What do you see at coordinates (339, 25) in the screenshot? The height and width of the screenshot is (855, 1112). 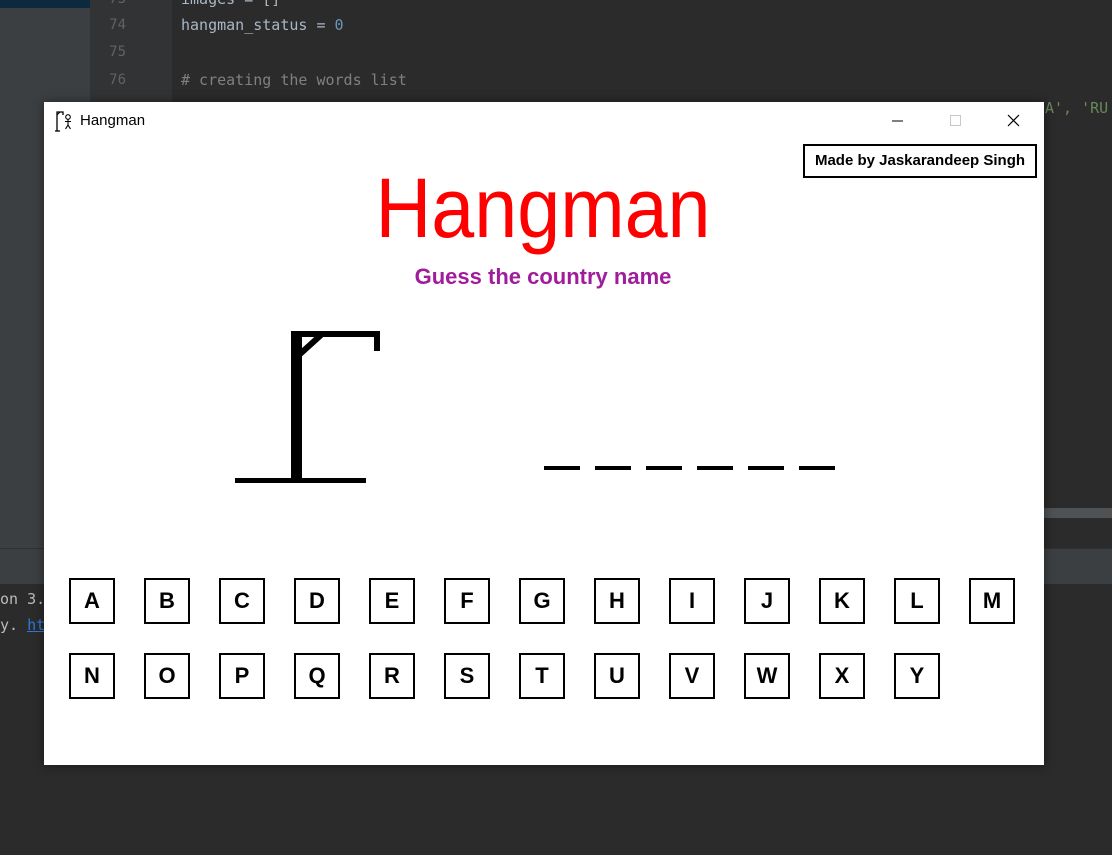 I see `number-literal: 0` at bounding box center [339, 25].